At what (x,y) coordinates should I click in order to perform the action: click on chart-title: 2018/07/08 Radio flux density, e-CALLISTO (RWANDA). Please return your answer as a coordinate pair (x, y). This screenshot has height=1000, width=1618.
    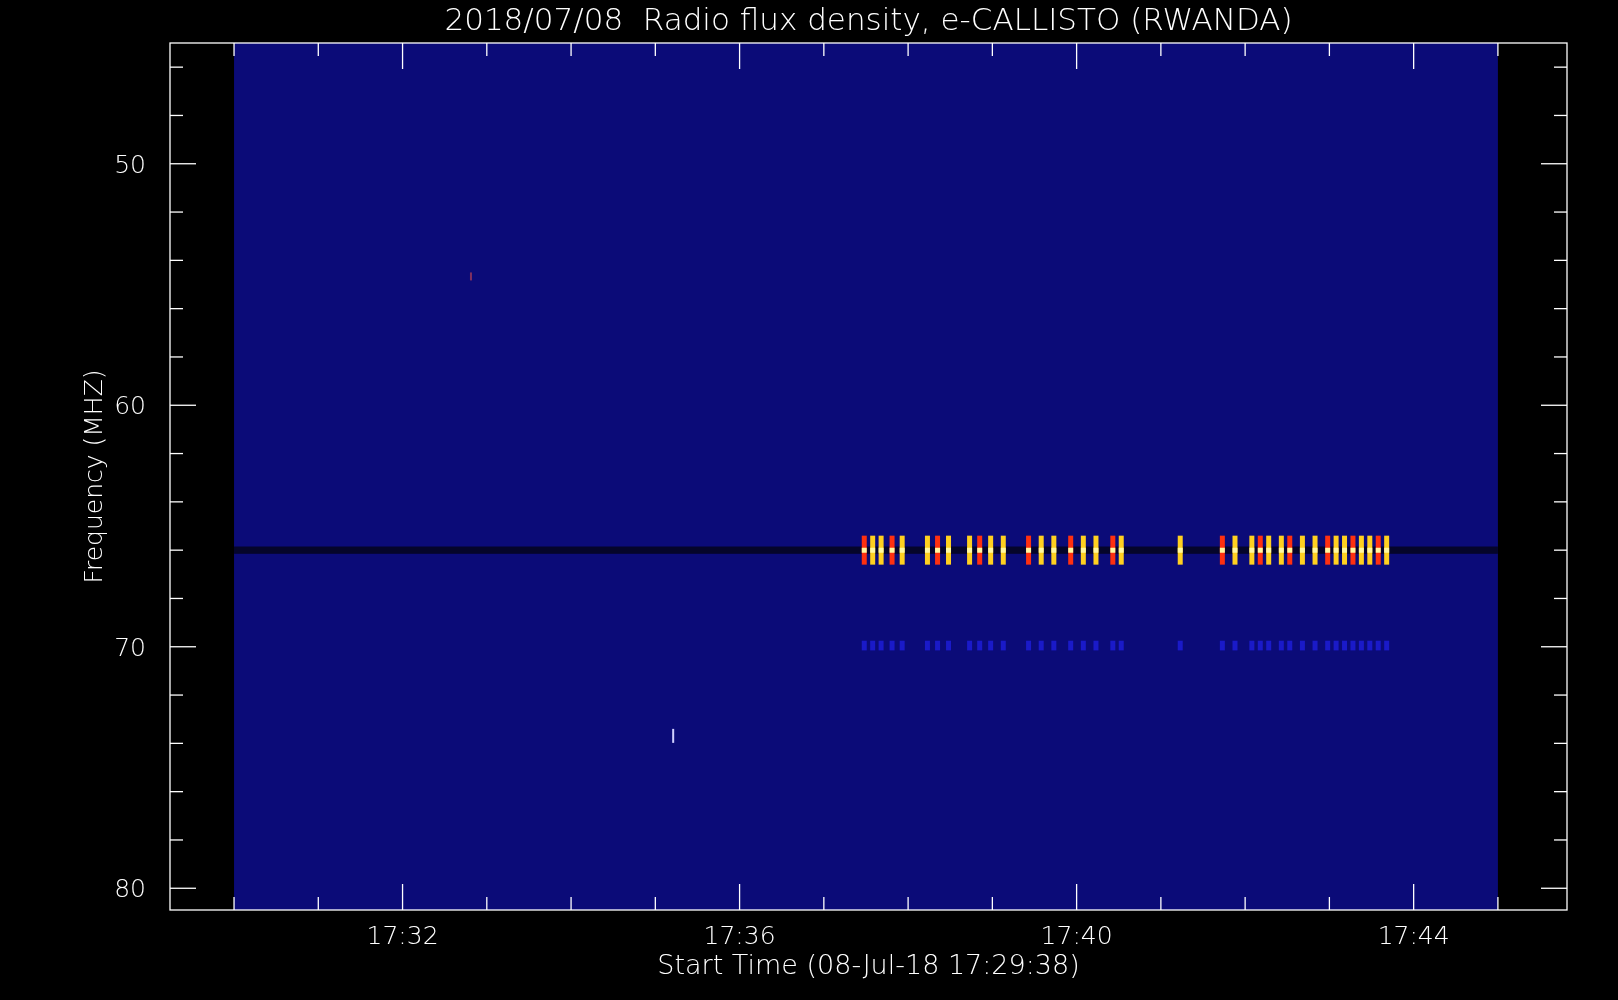
    Looking at the image, I should click on (868, 19).